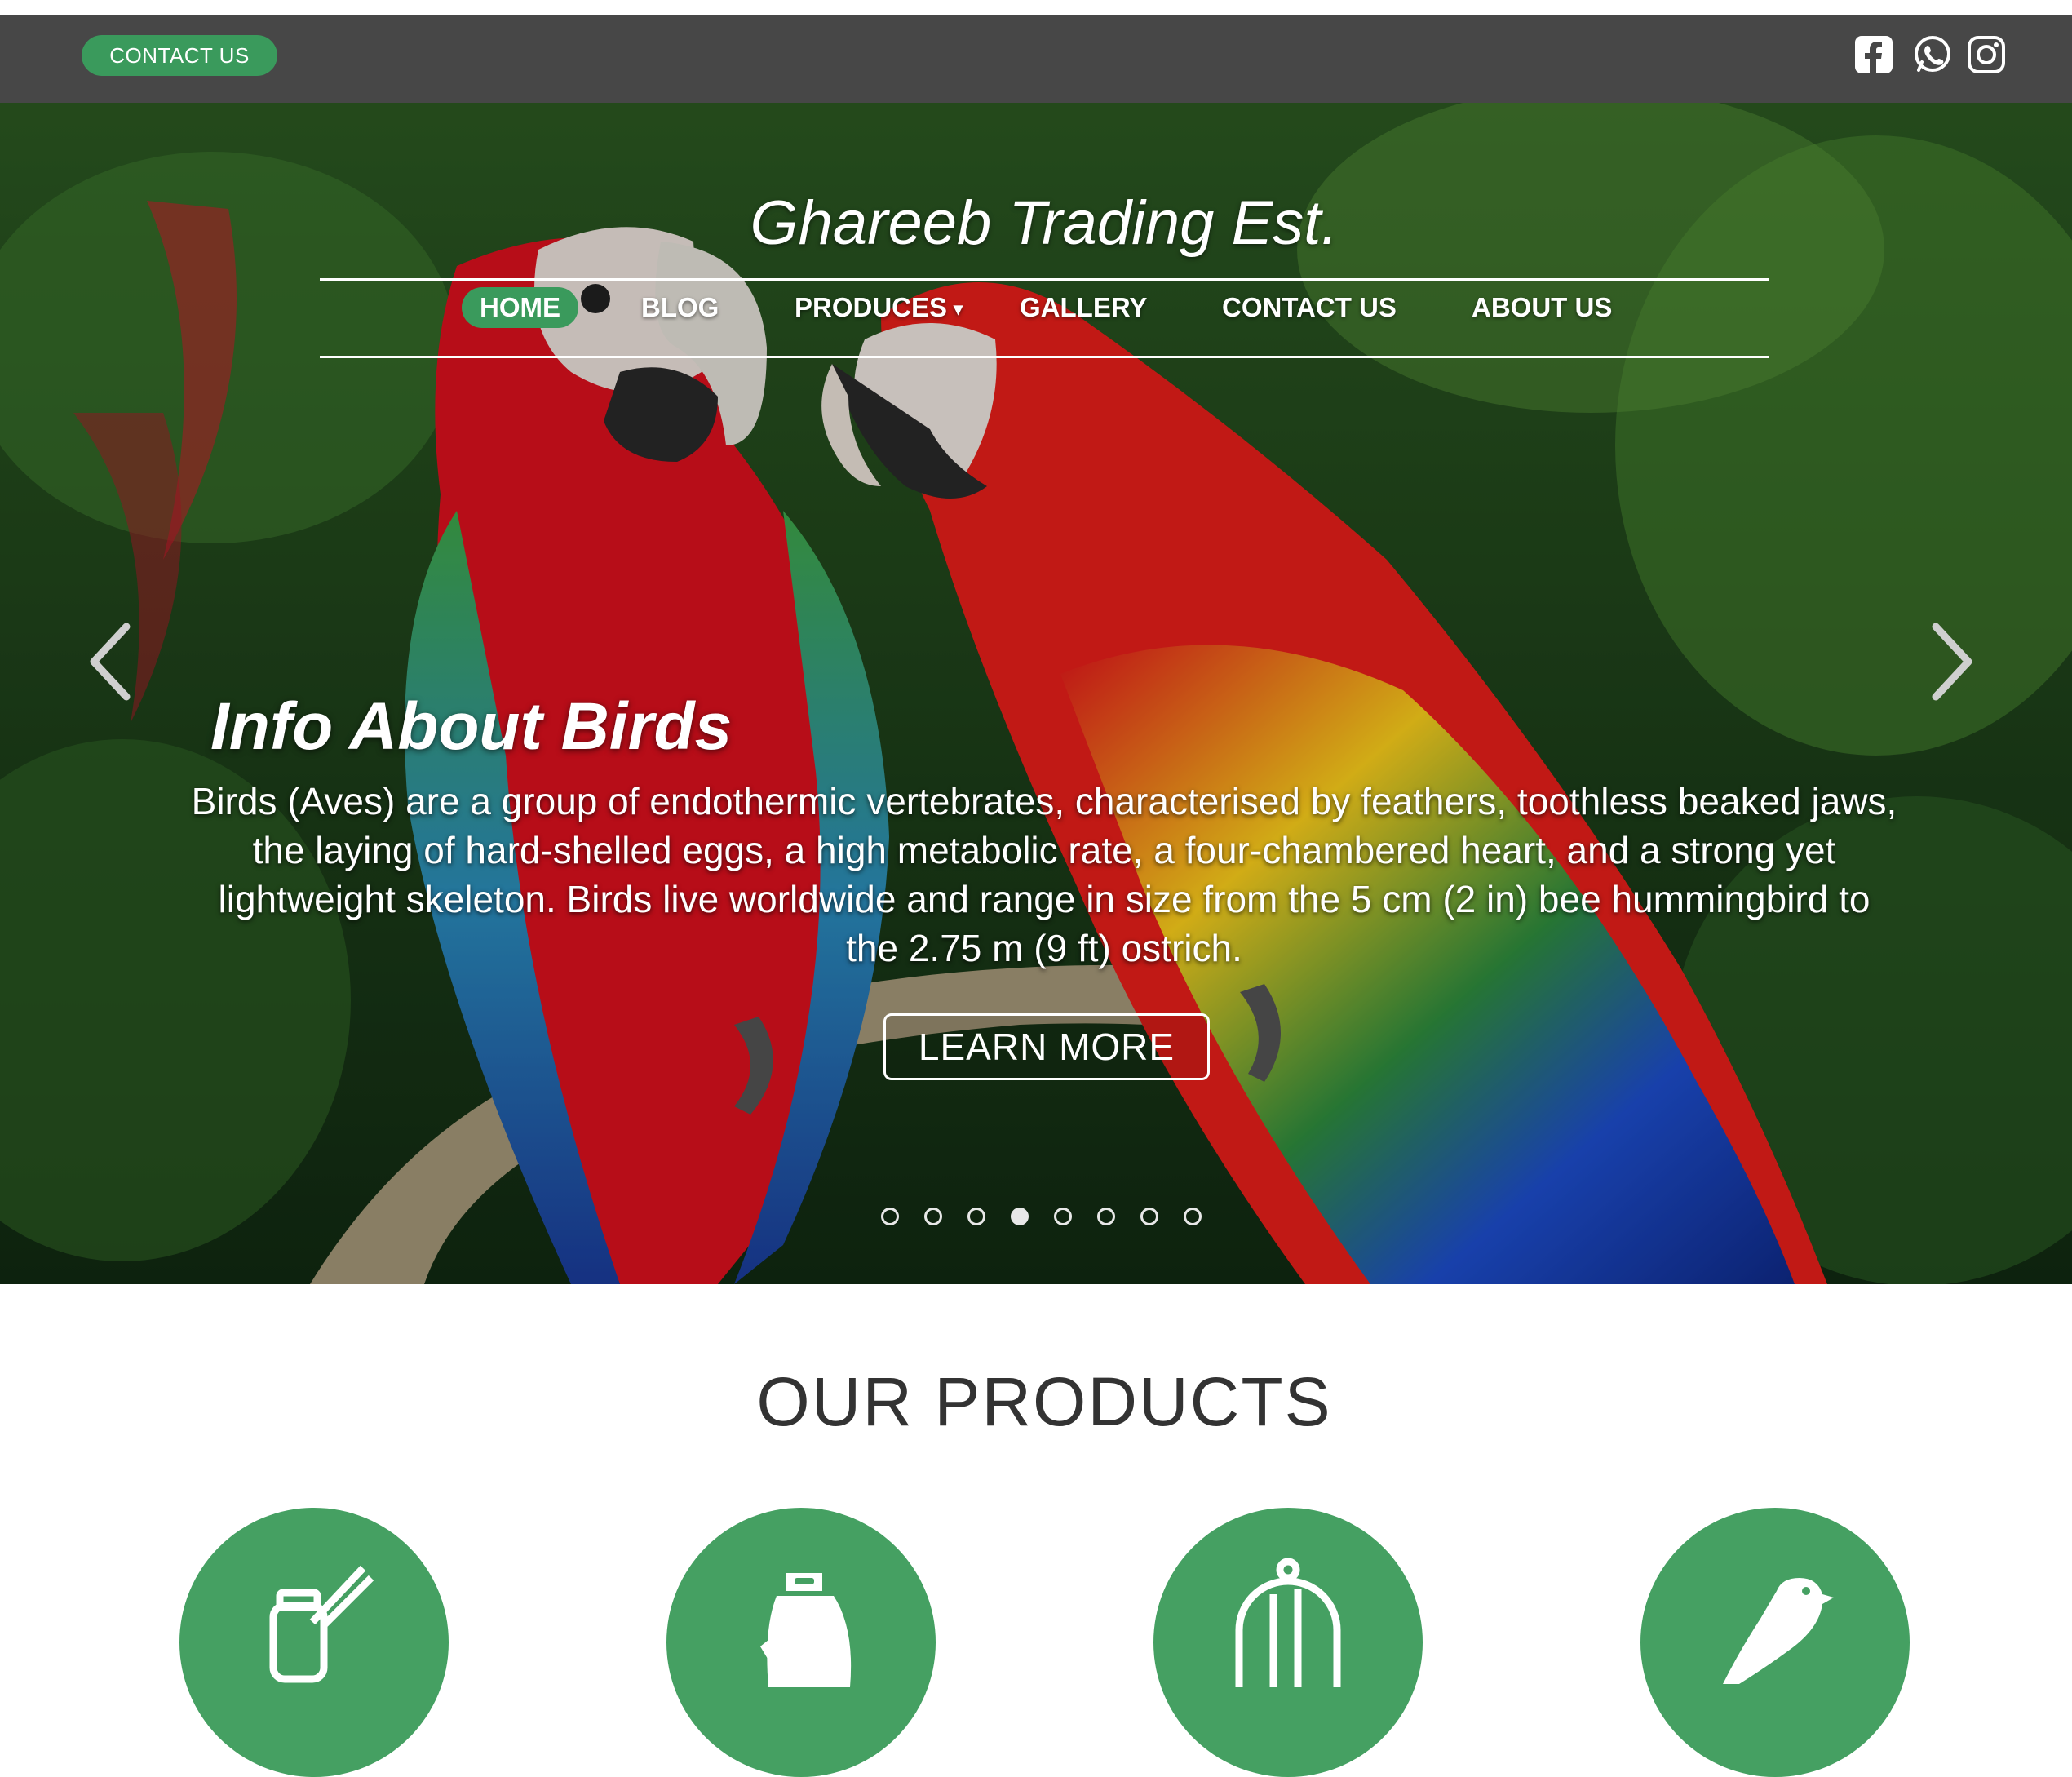 The height and width of the screenshot is (1777, 2072). Describe the element at coordinates (1036, 59) in the screenshot. I see `top-bar: CONTACT US` at that location.